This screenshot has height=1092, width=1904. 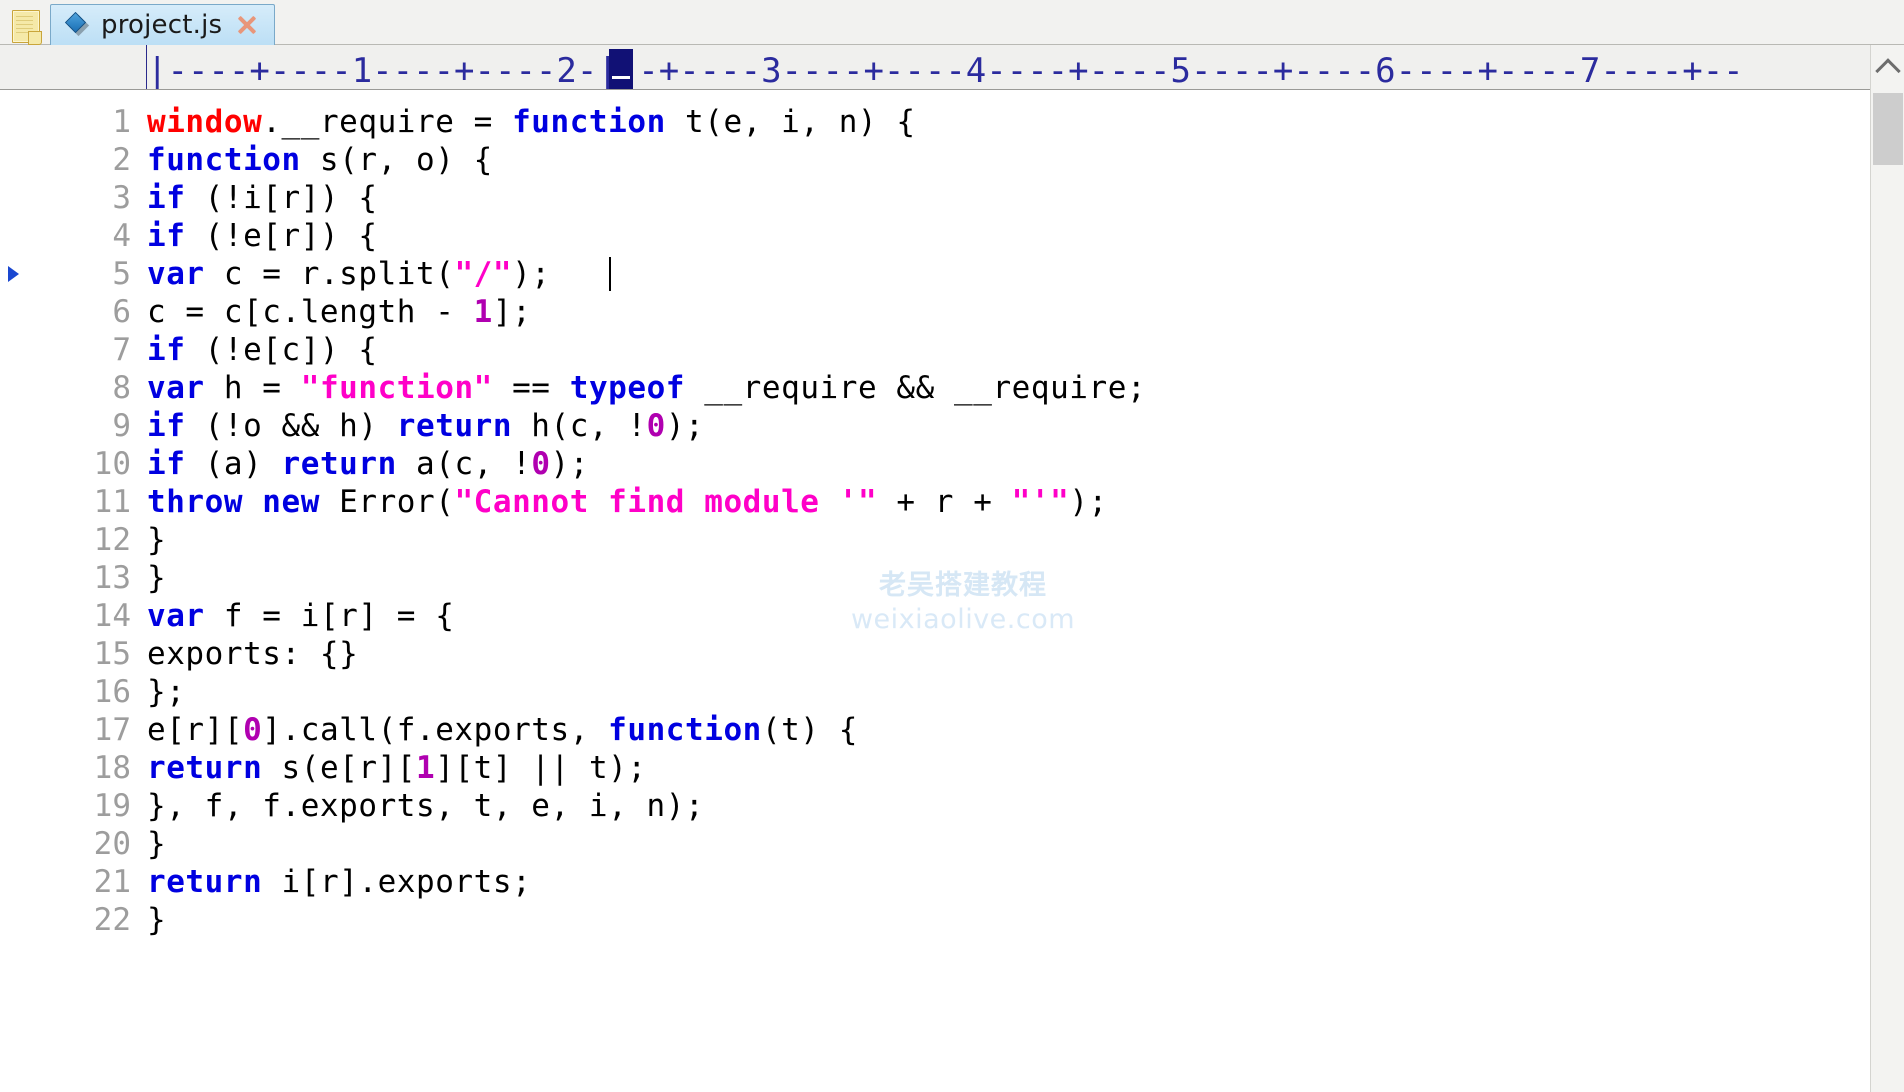 I want to click on line-number: 18, so click(x=112, y=768).